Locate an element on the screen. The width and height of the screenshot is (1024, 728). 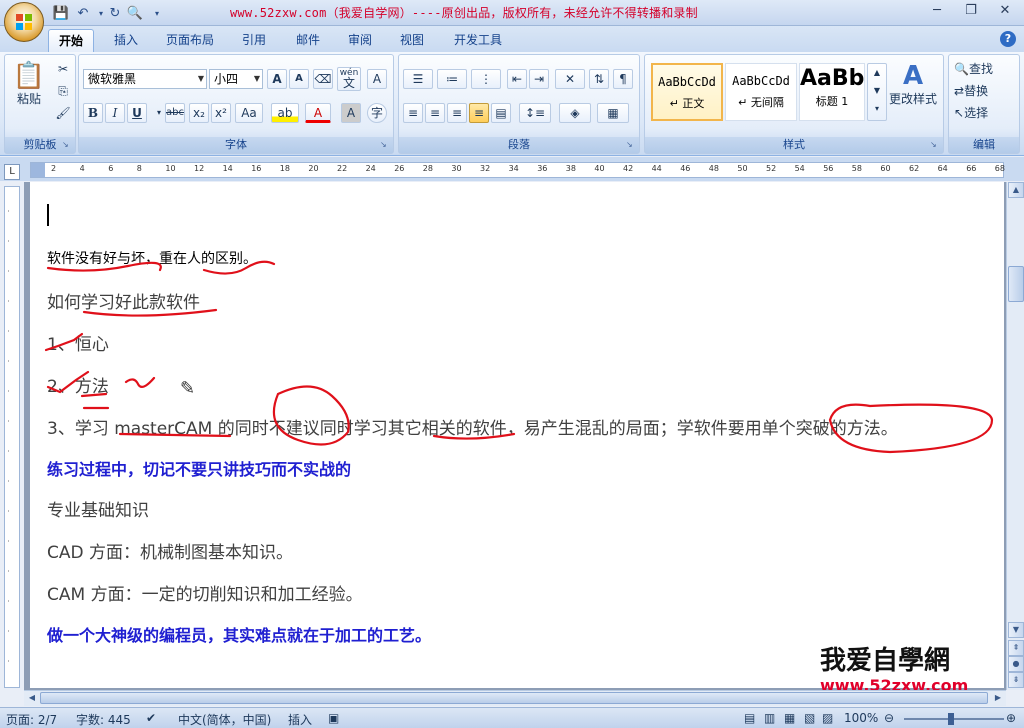
highlight-button: ab is located at coordinates (285, 113).